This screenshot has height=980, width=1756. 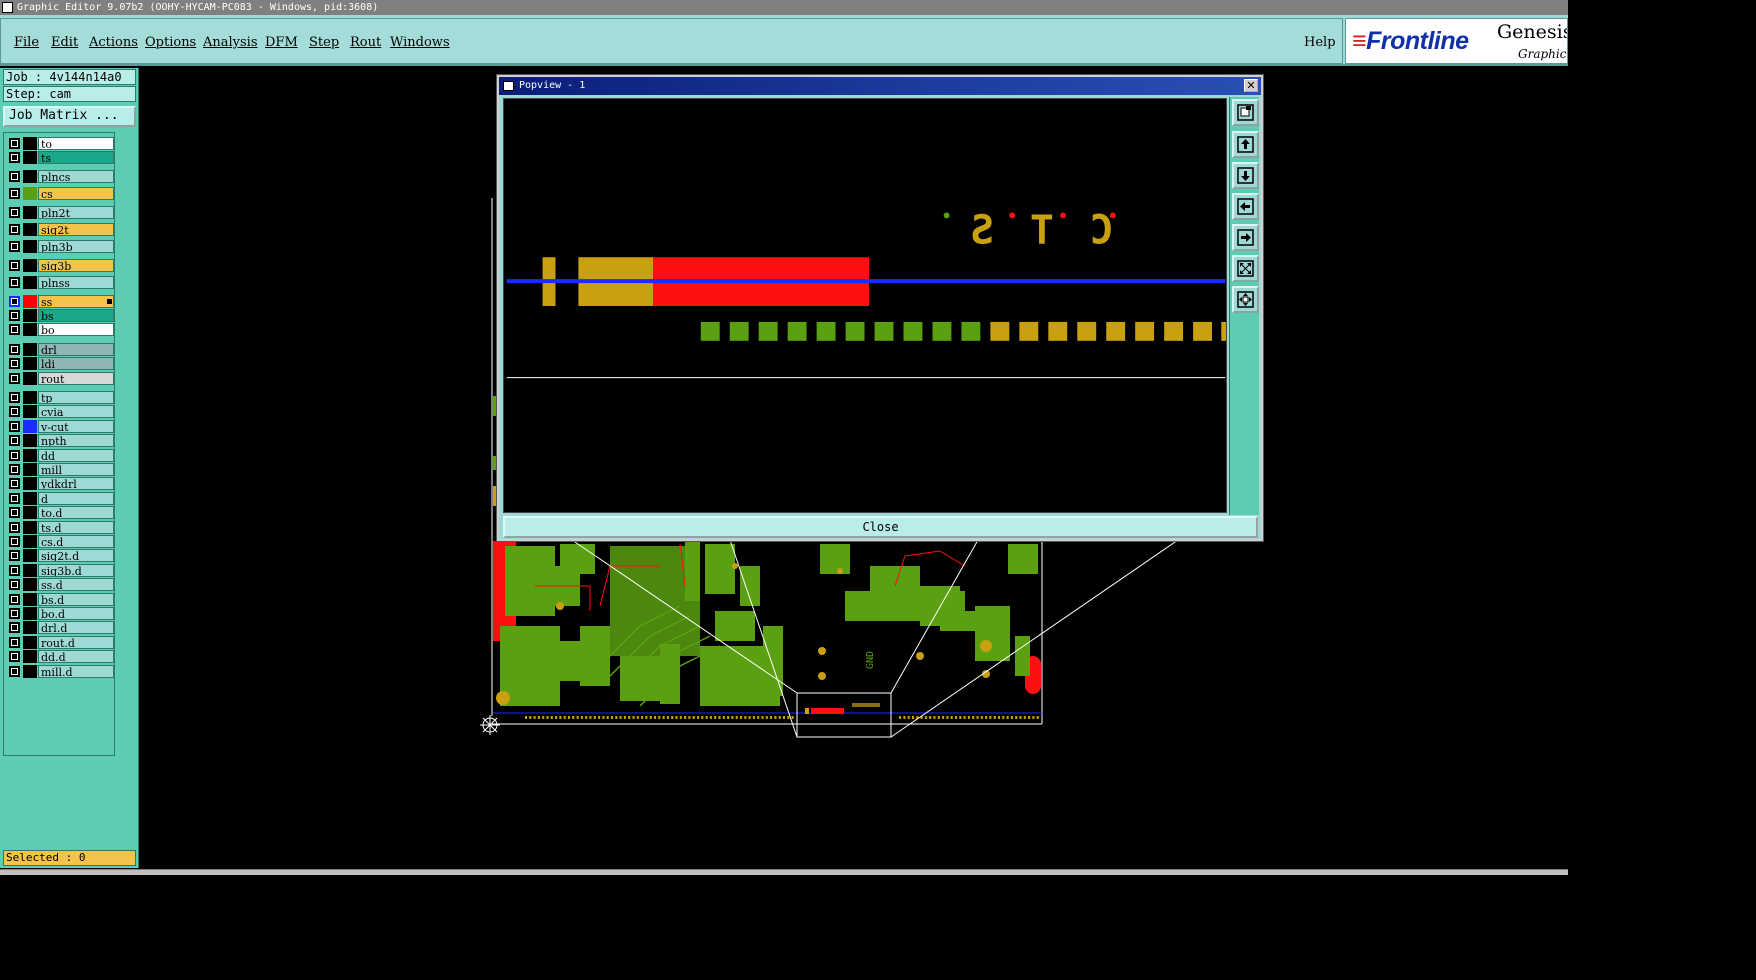 What do you see at coordinates (26, 42) in the screenshot?
I see `menu-file: File` at bounding box center [26, 42].